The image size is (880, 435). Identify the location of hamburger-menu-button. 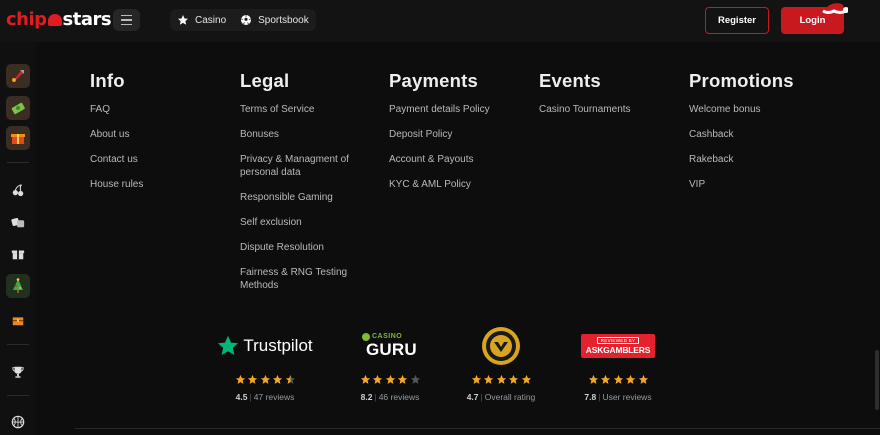
(126, 20).